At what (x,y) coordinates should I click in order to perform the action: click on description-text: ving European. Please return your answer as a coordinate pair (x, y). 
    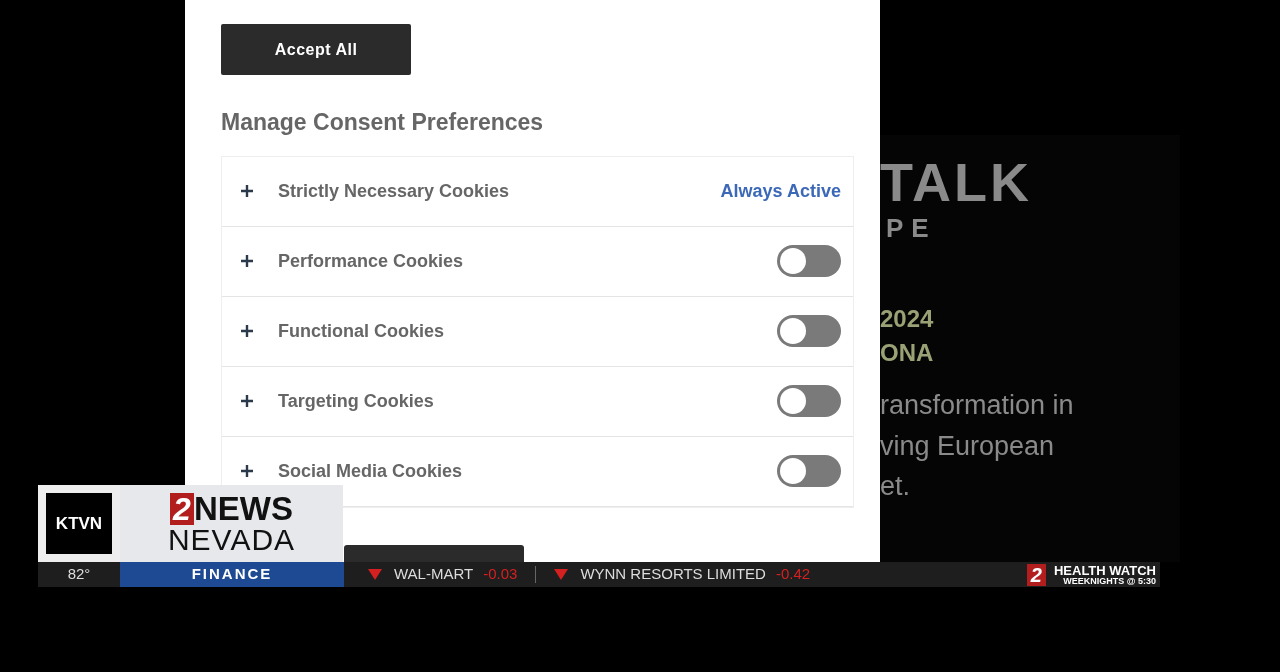
    Looking at the image, I should click on (968, 446).